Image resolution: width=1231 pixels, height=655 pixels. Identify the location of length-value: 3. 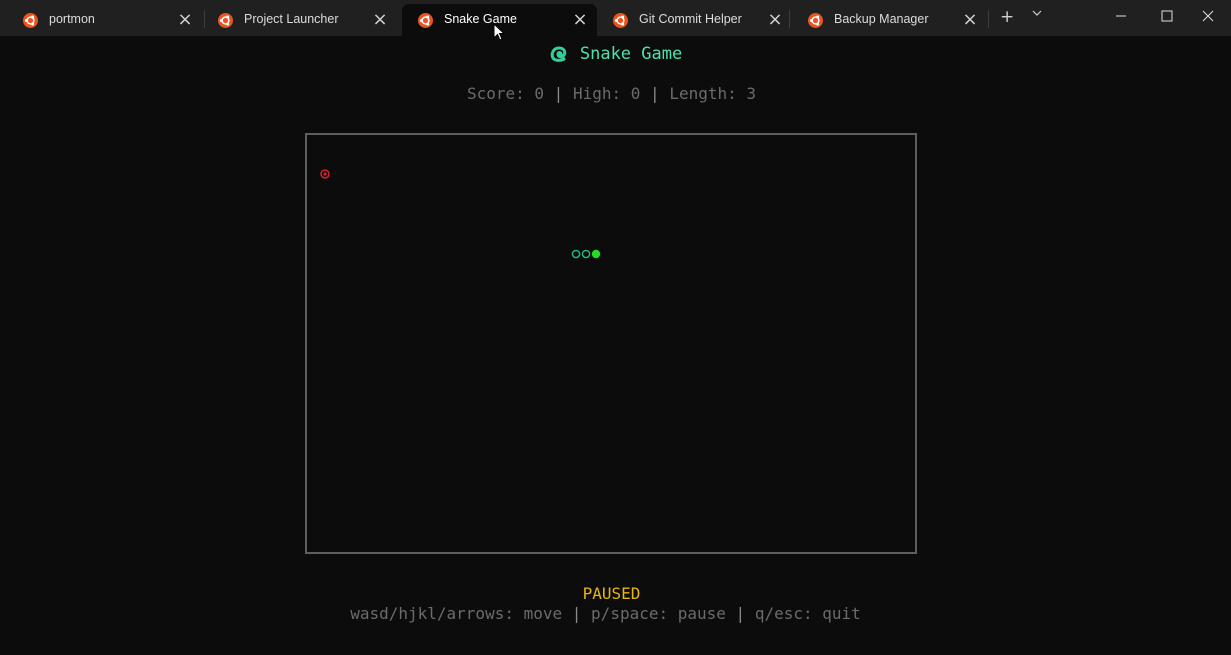
(751, 93).